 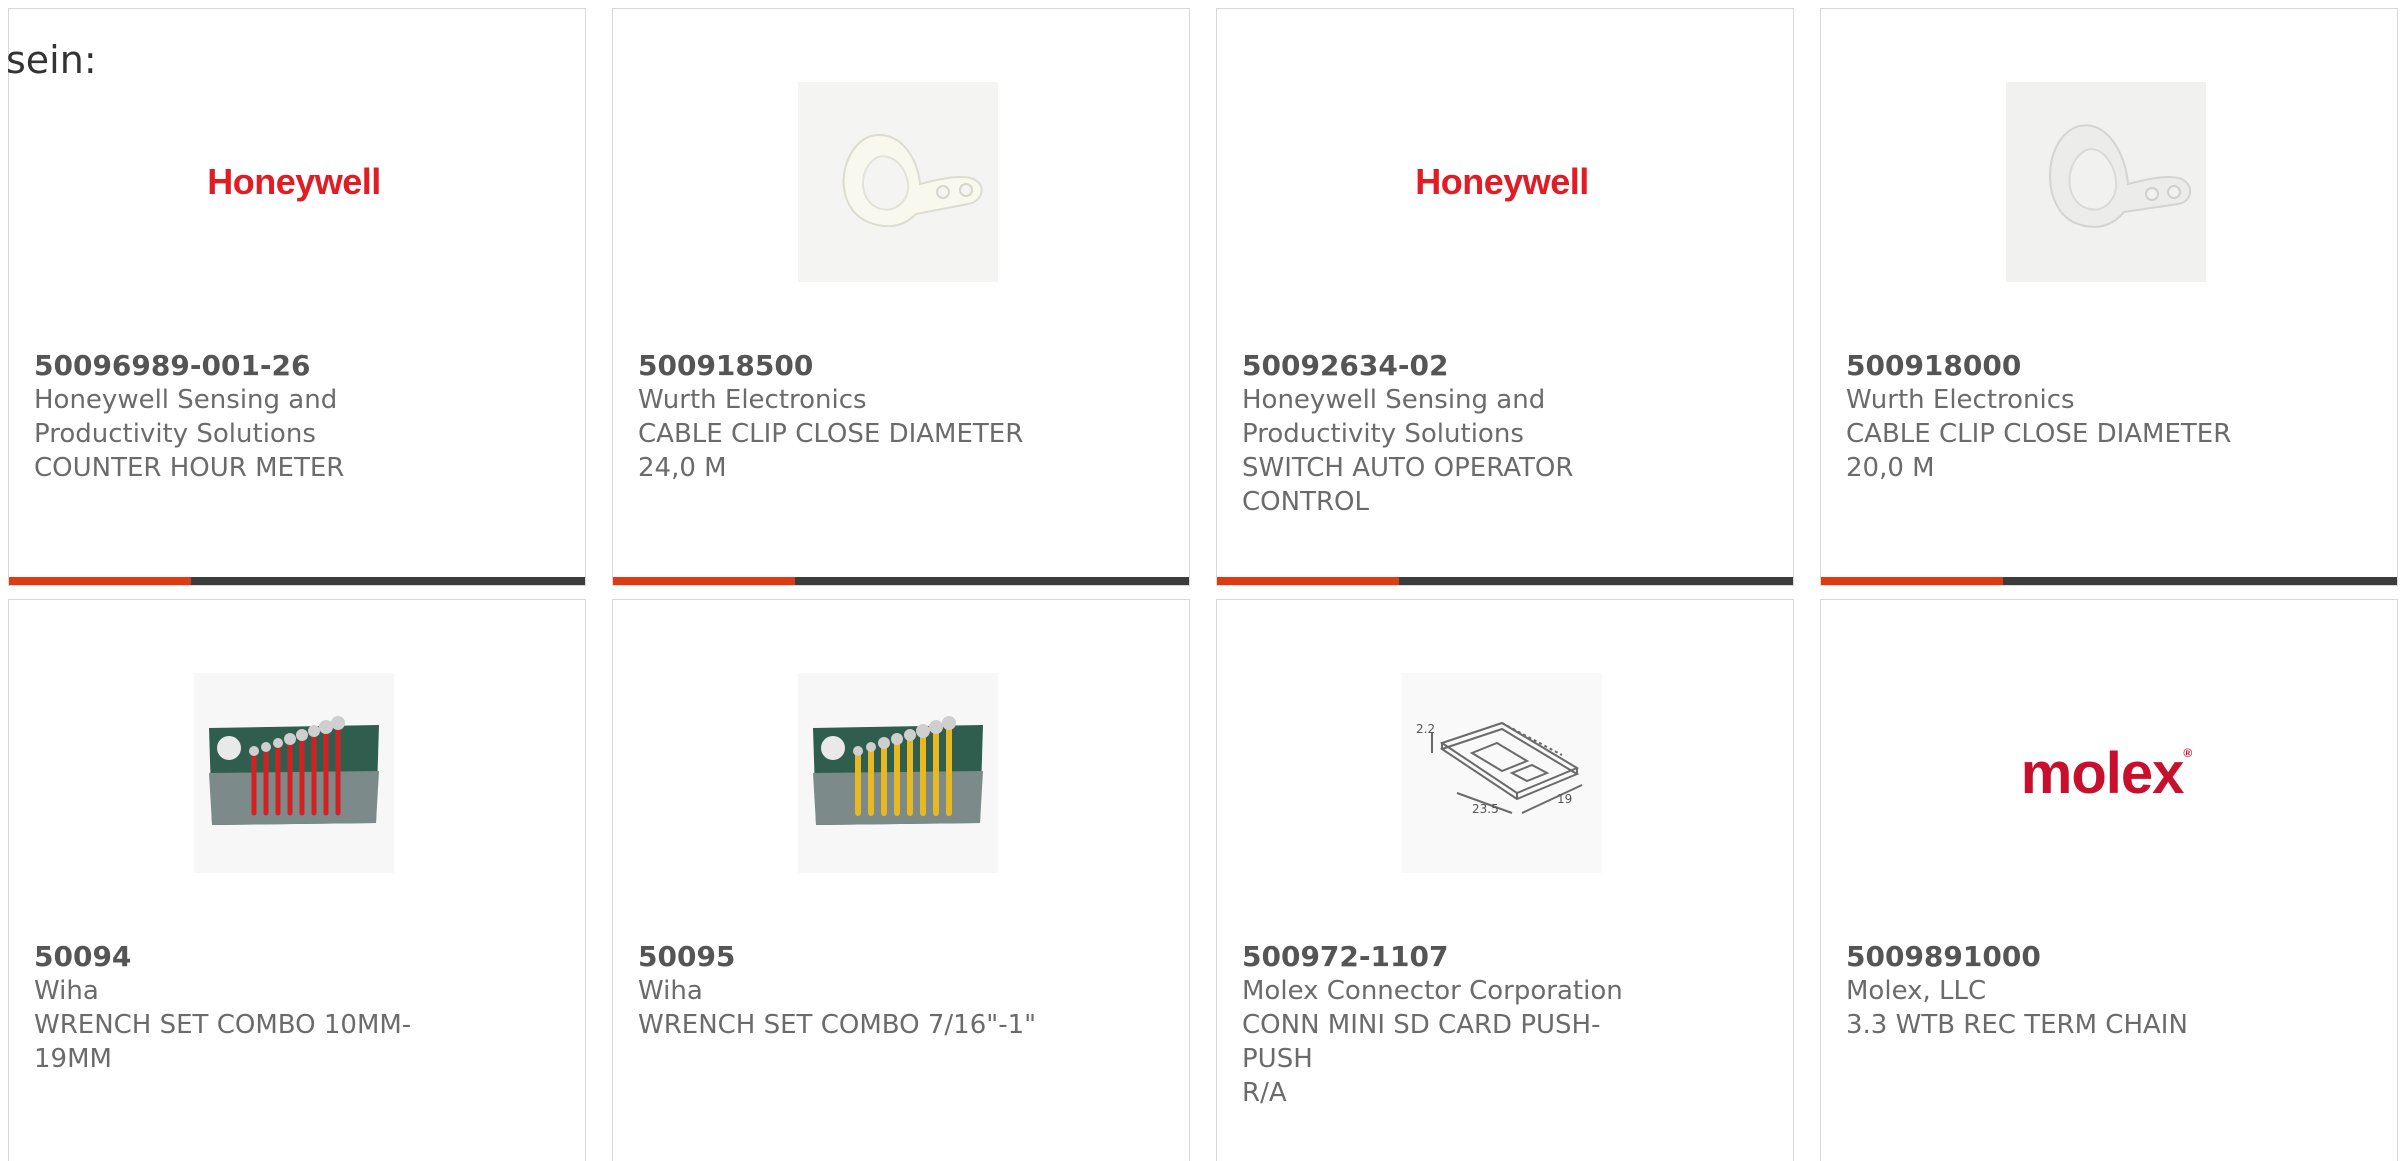 What do you see at coordinates (2056, 366) in the screenshot?
I see `part-number: 500918000` at bounding box center [2056, 366].